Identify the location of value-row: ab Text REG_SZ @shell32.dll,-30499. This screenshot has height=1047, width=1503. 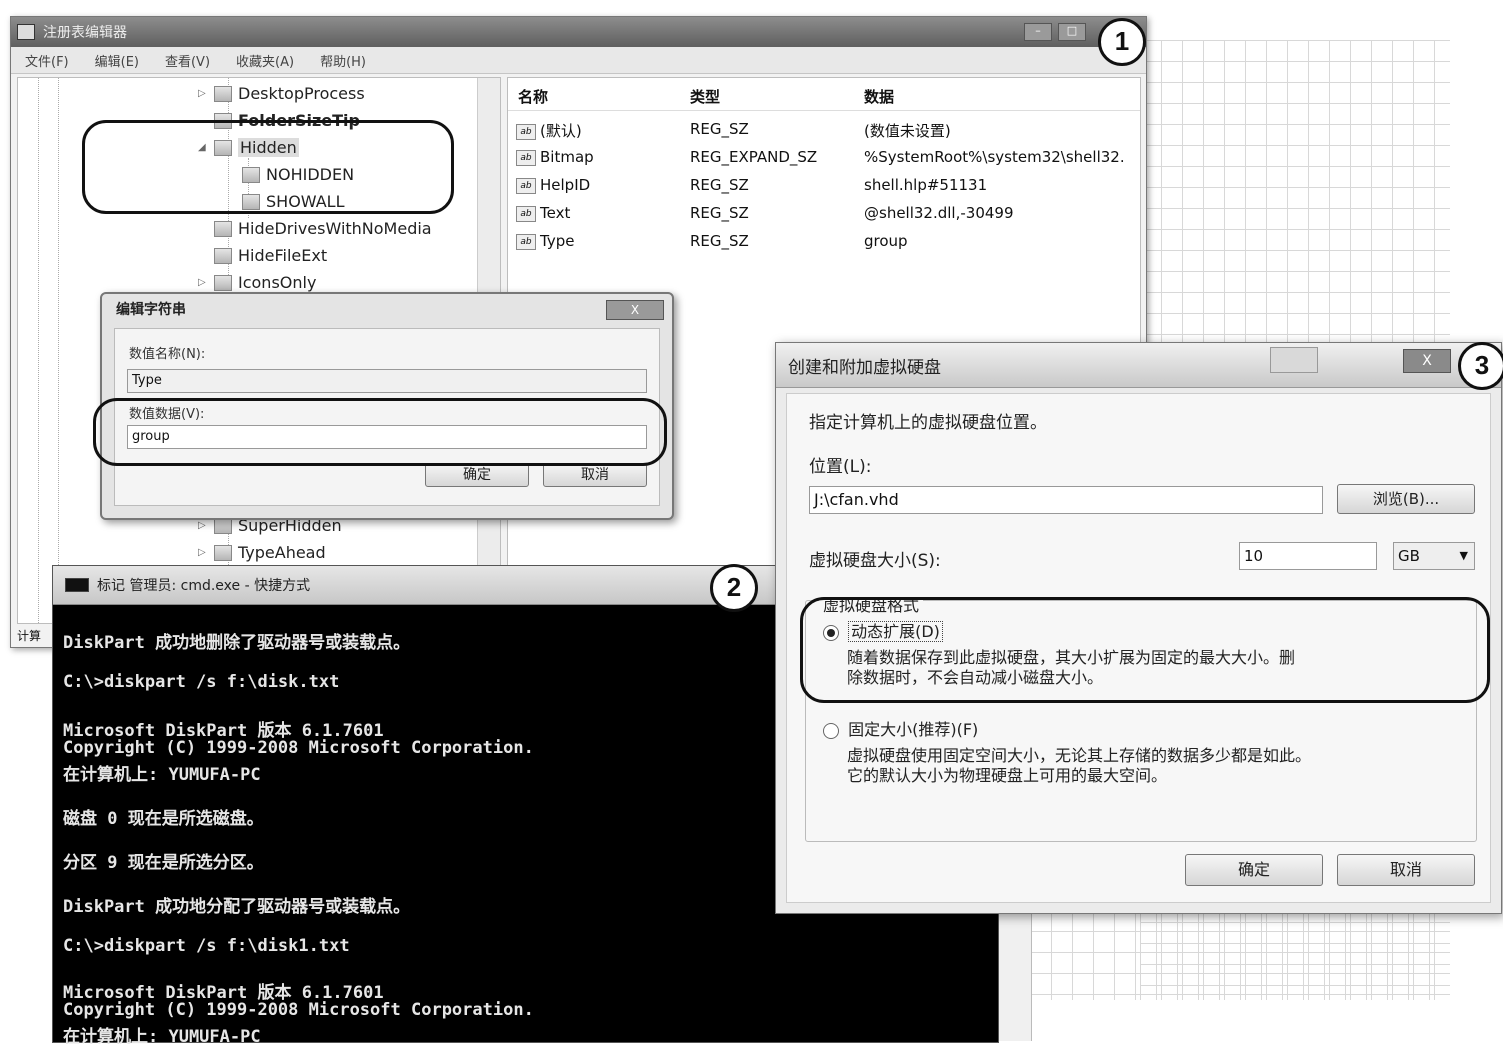
(824, 214).